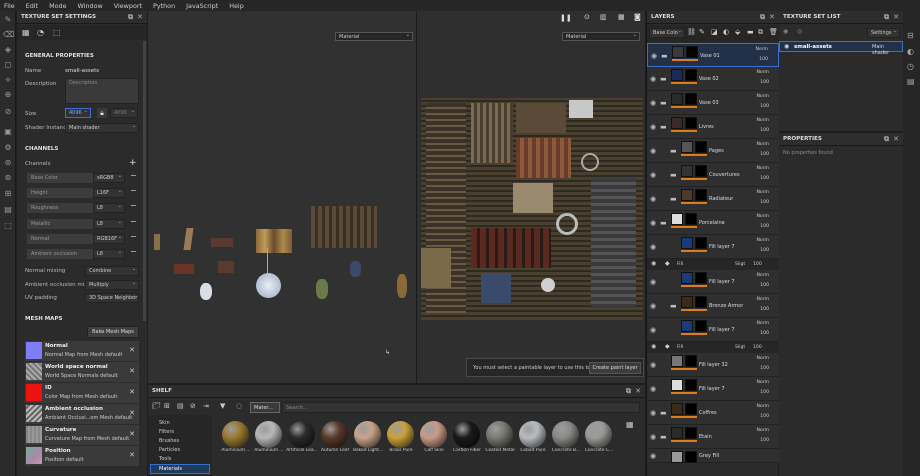 The image size is (920, 476). What do you see at coordinates (8, 148) in the screenshot?
I see `settings-icon: ⚙` at bounding box center [8, 148].